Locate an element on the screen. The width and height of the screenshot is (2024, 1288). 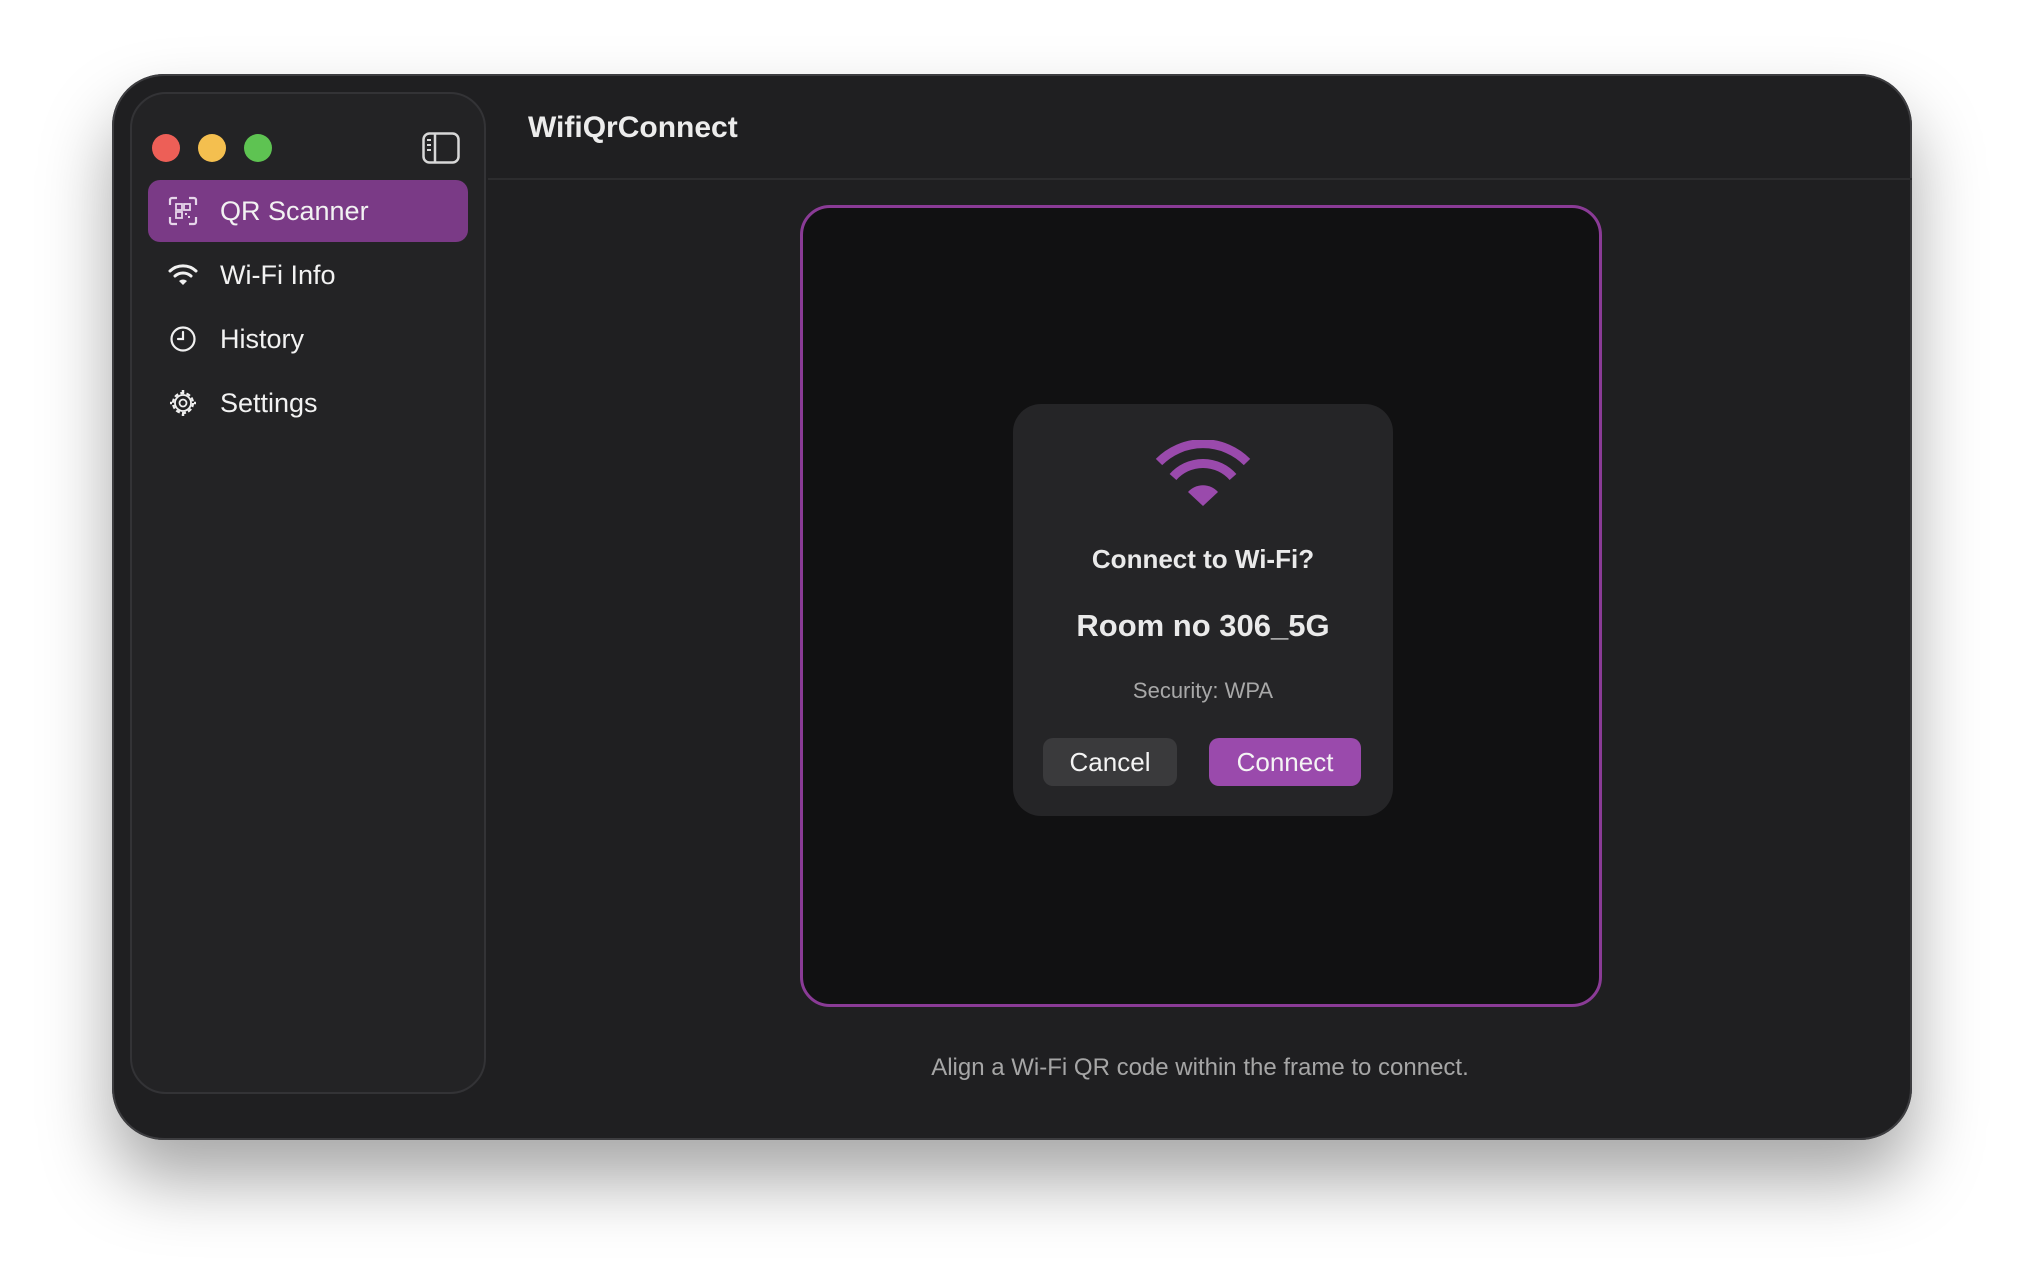
sidebar-item-label: Settings is located at coordinates (269, 403).